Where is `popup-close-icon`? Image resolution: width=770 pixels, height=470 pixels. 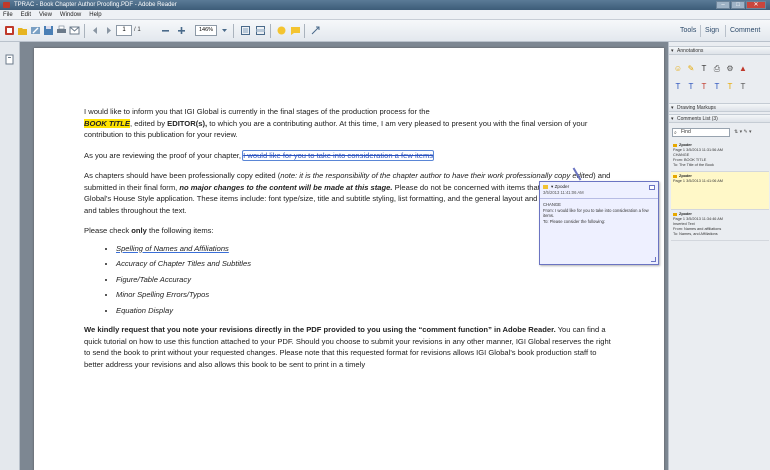
popup-close-icon is located at coordinates (652, 187).